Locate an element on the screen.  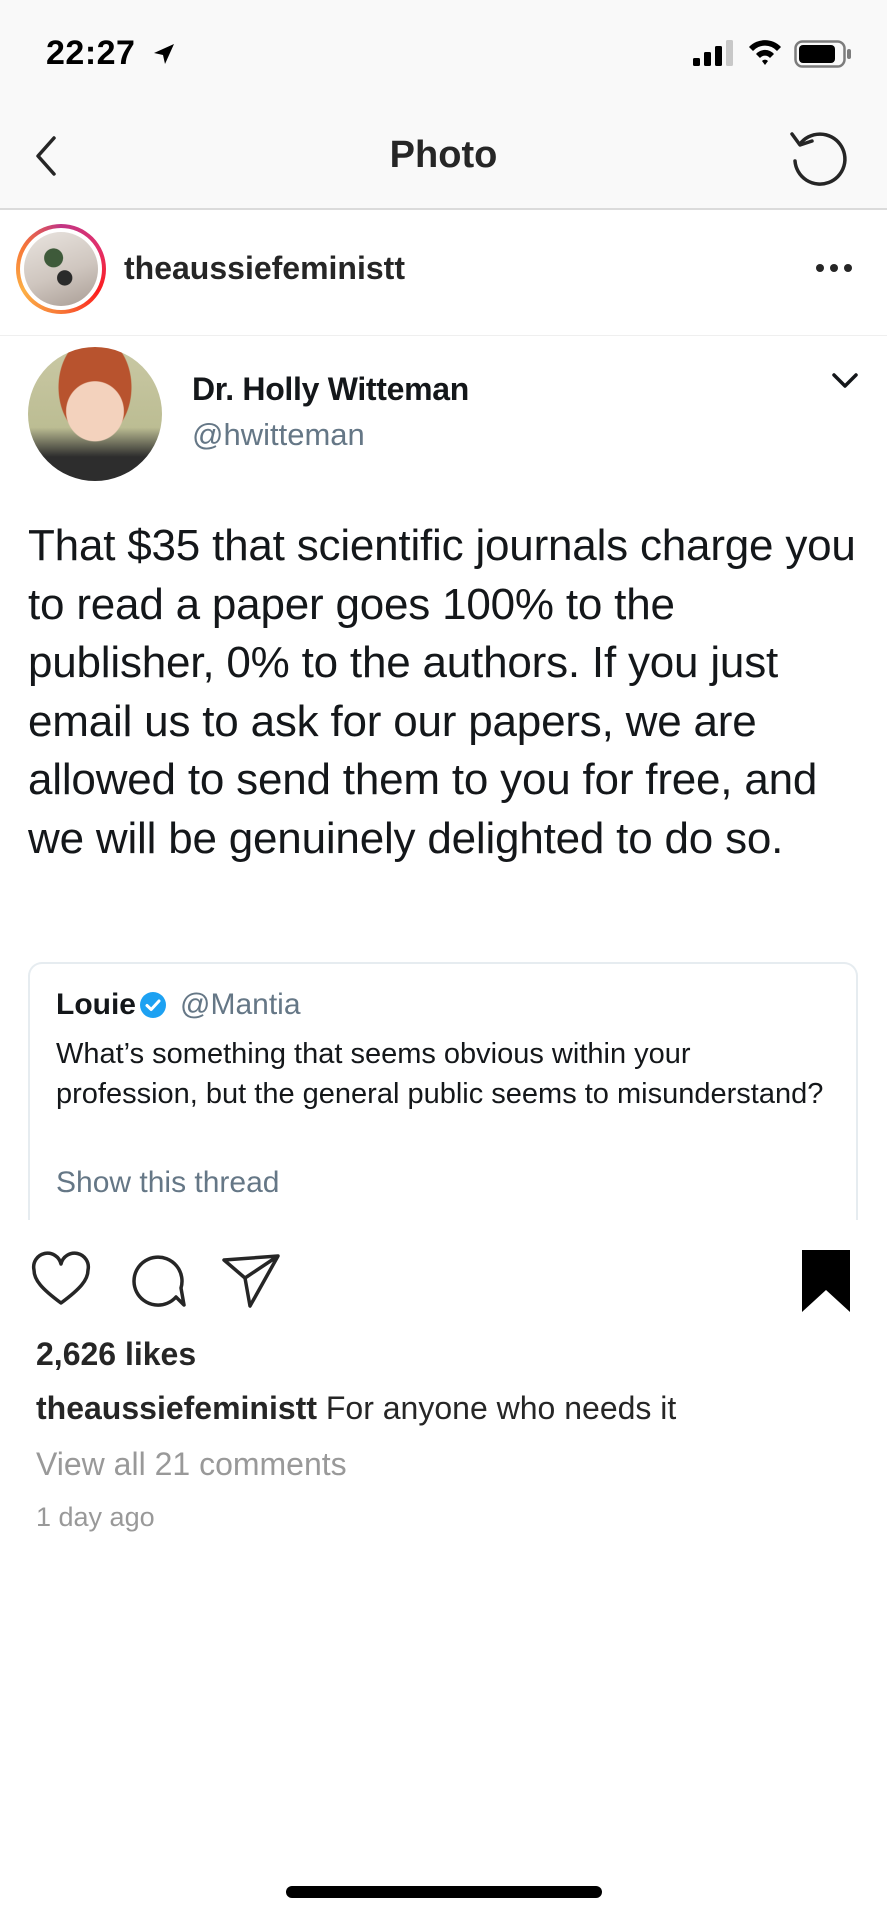
avatar is located at coordinates (61, 269).